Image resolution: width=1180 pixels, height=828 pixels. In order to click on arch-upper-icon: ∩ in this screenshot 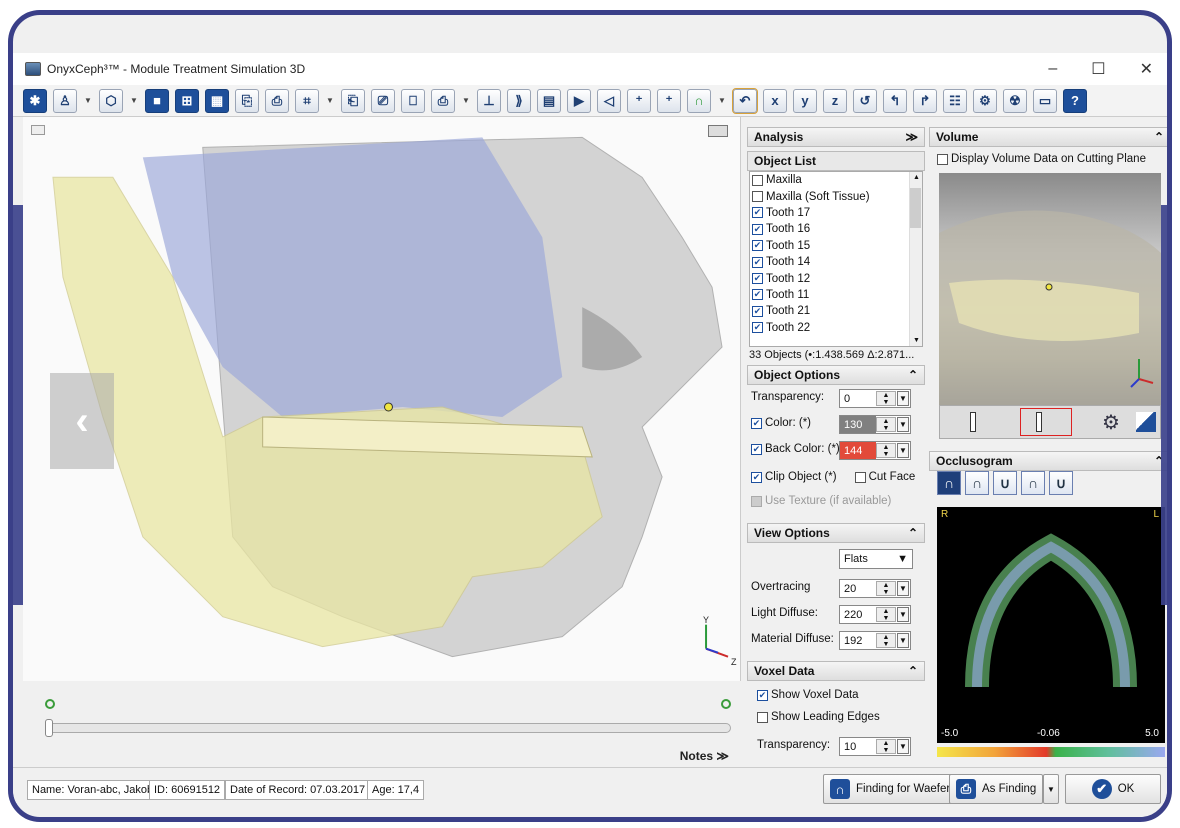, I will do `click(977, 483)`.